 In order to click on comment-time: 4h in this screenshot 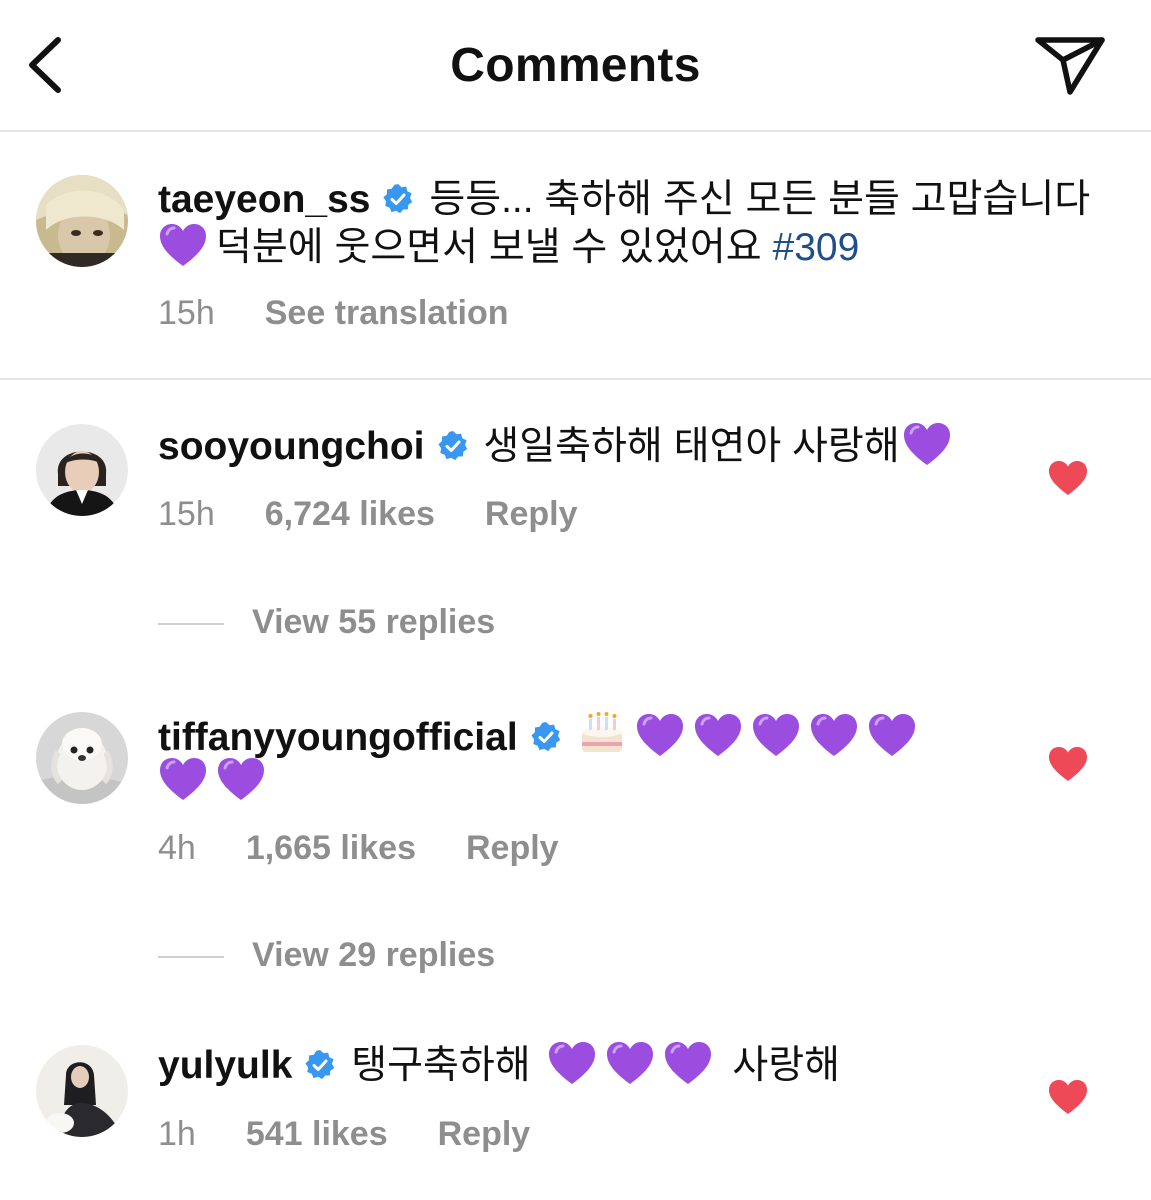, I will do `click(177, 848)`.